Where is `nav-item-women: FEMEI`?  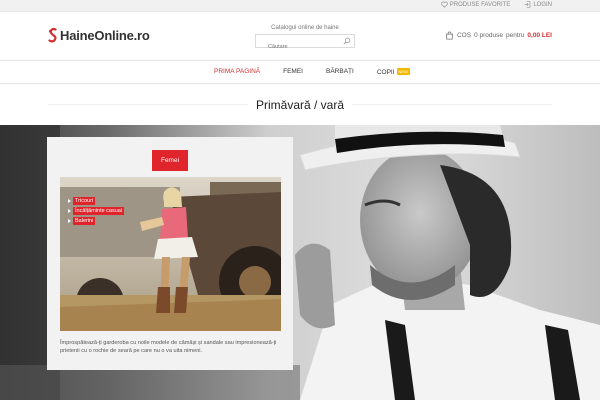
nav-item-women: FEMEI is located at coordinates (293, 72).